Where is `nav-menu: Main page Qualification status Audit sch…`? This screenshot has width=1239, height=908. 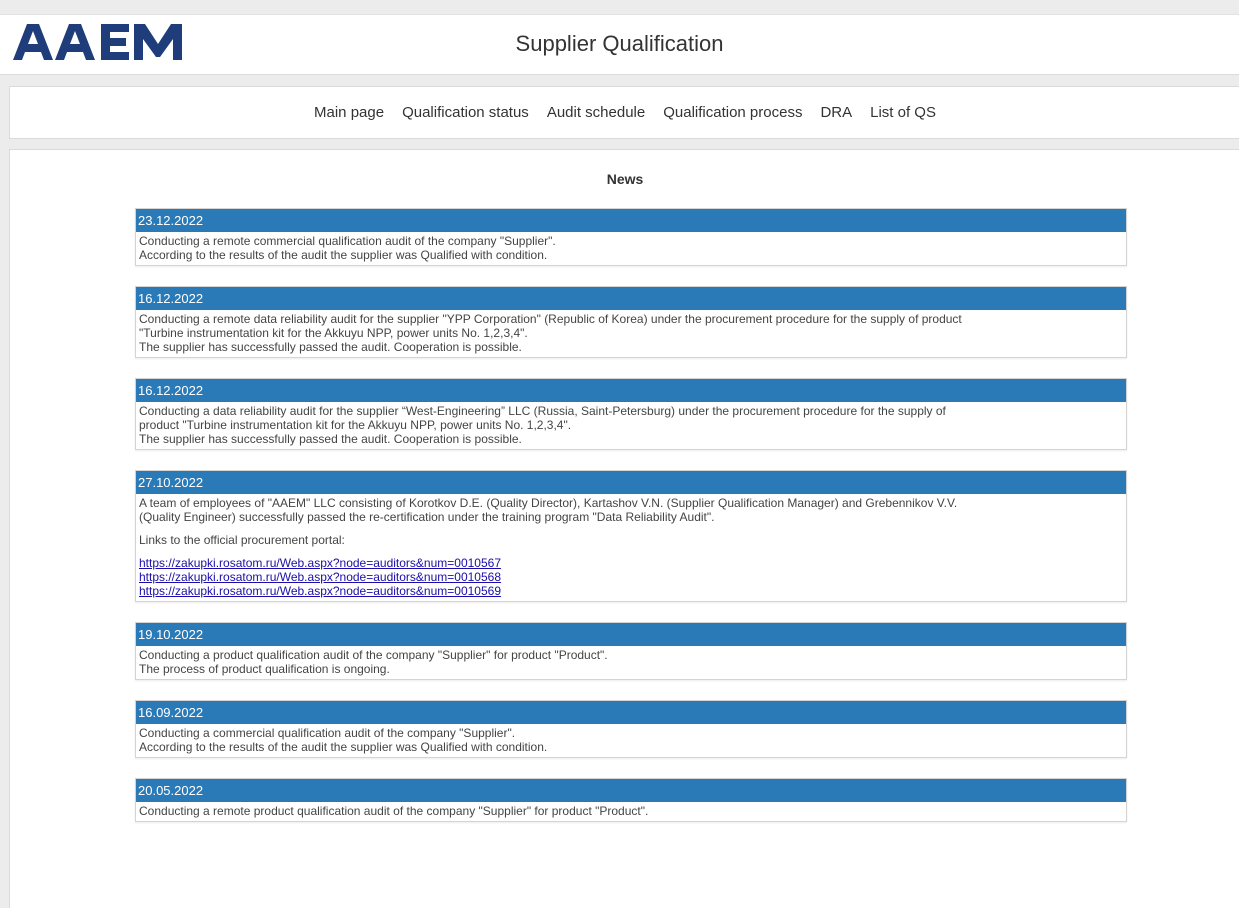
nav-menu: Main page Qualification status Audit sch… is located at coordinates (624, 112).